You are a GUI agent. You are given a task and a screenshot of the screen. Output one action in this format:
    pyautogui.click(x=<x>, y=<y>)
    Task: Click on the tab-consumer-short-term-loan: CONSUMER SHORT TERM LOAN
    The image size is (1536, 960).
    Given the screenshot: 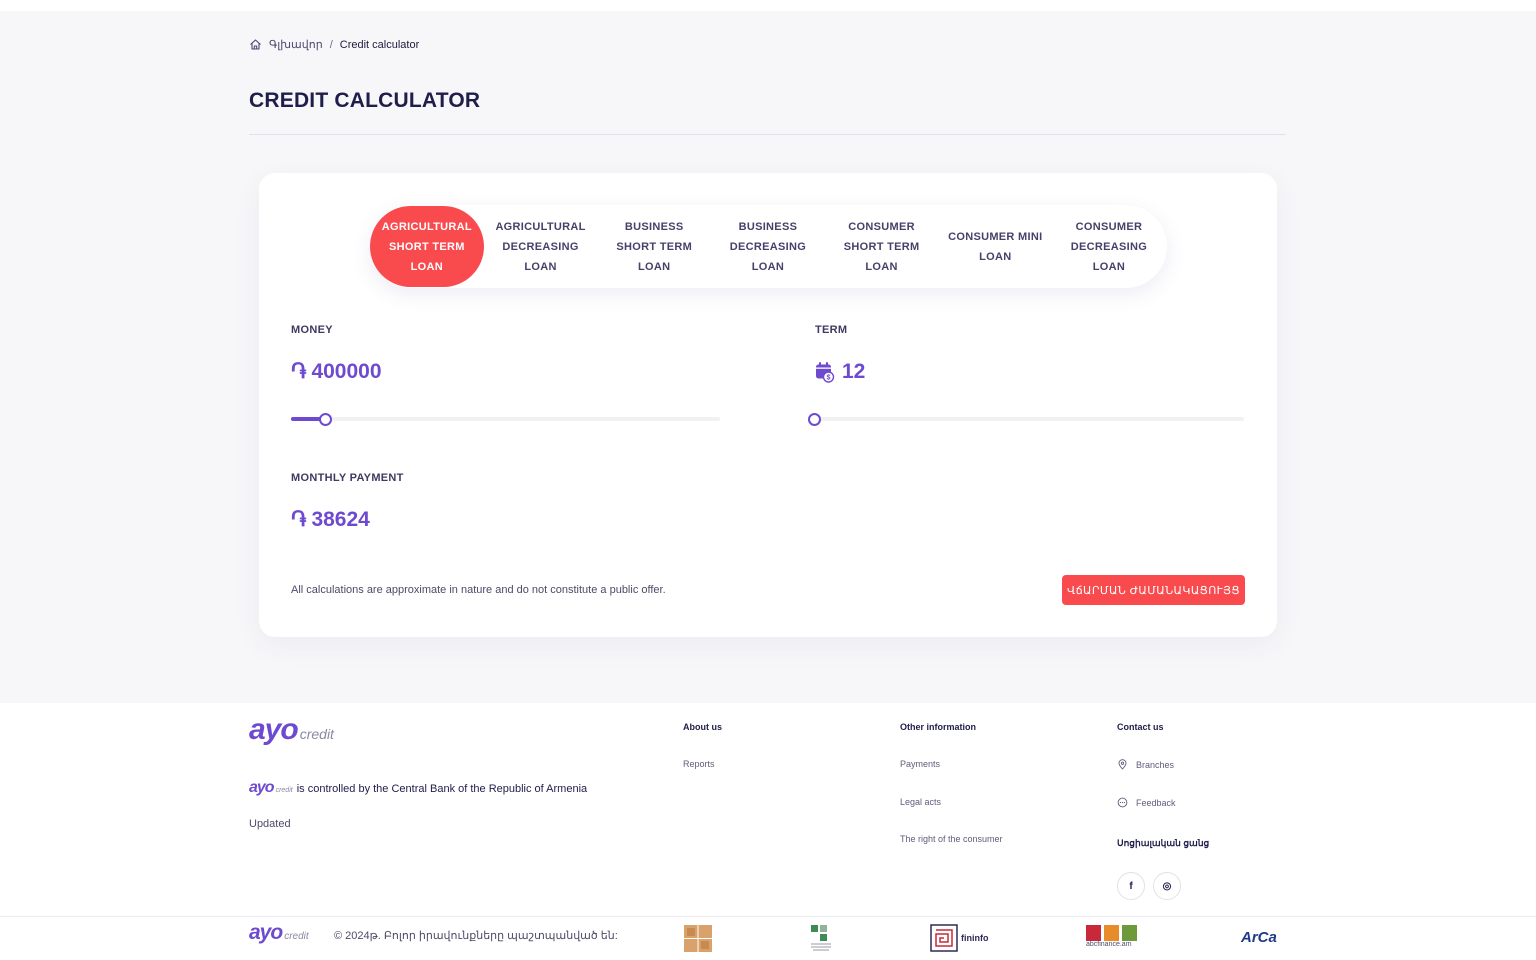 What is the action you would take?
    pyautogui.click(x=882, y=246)
    